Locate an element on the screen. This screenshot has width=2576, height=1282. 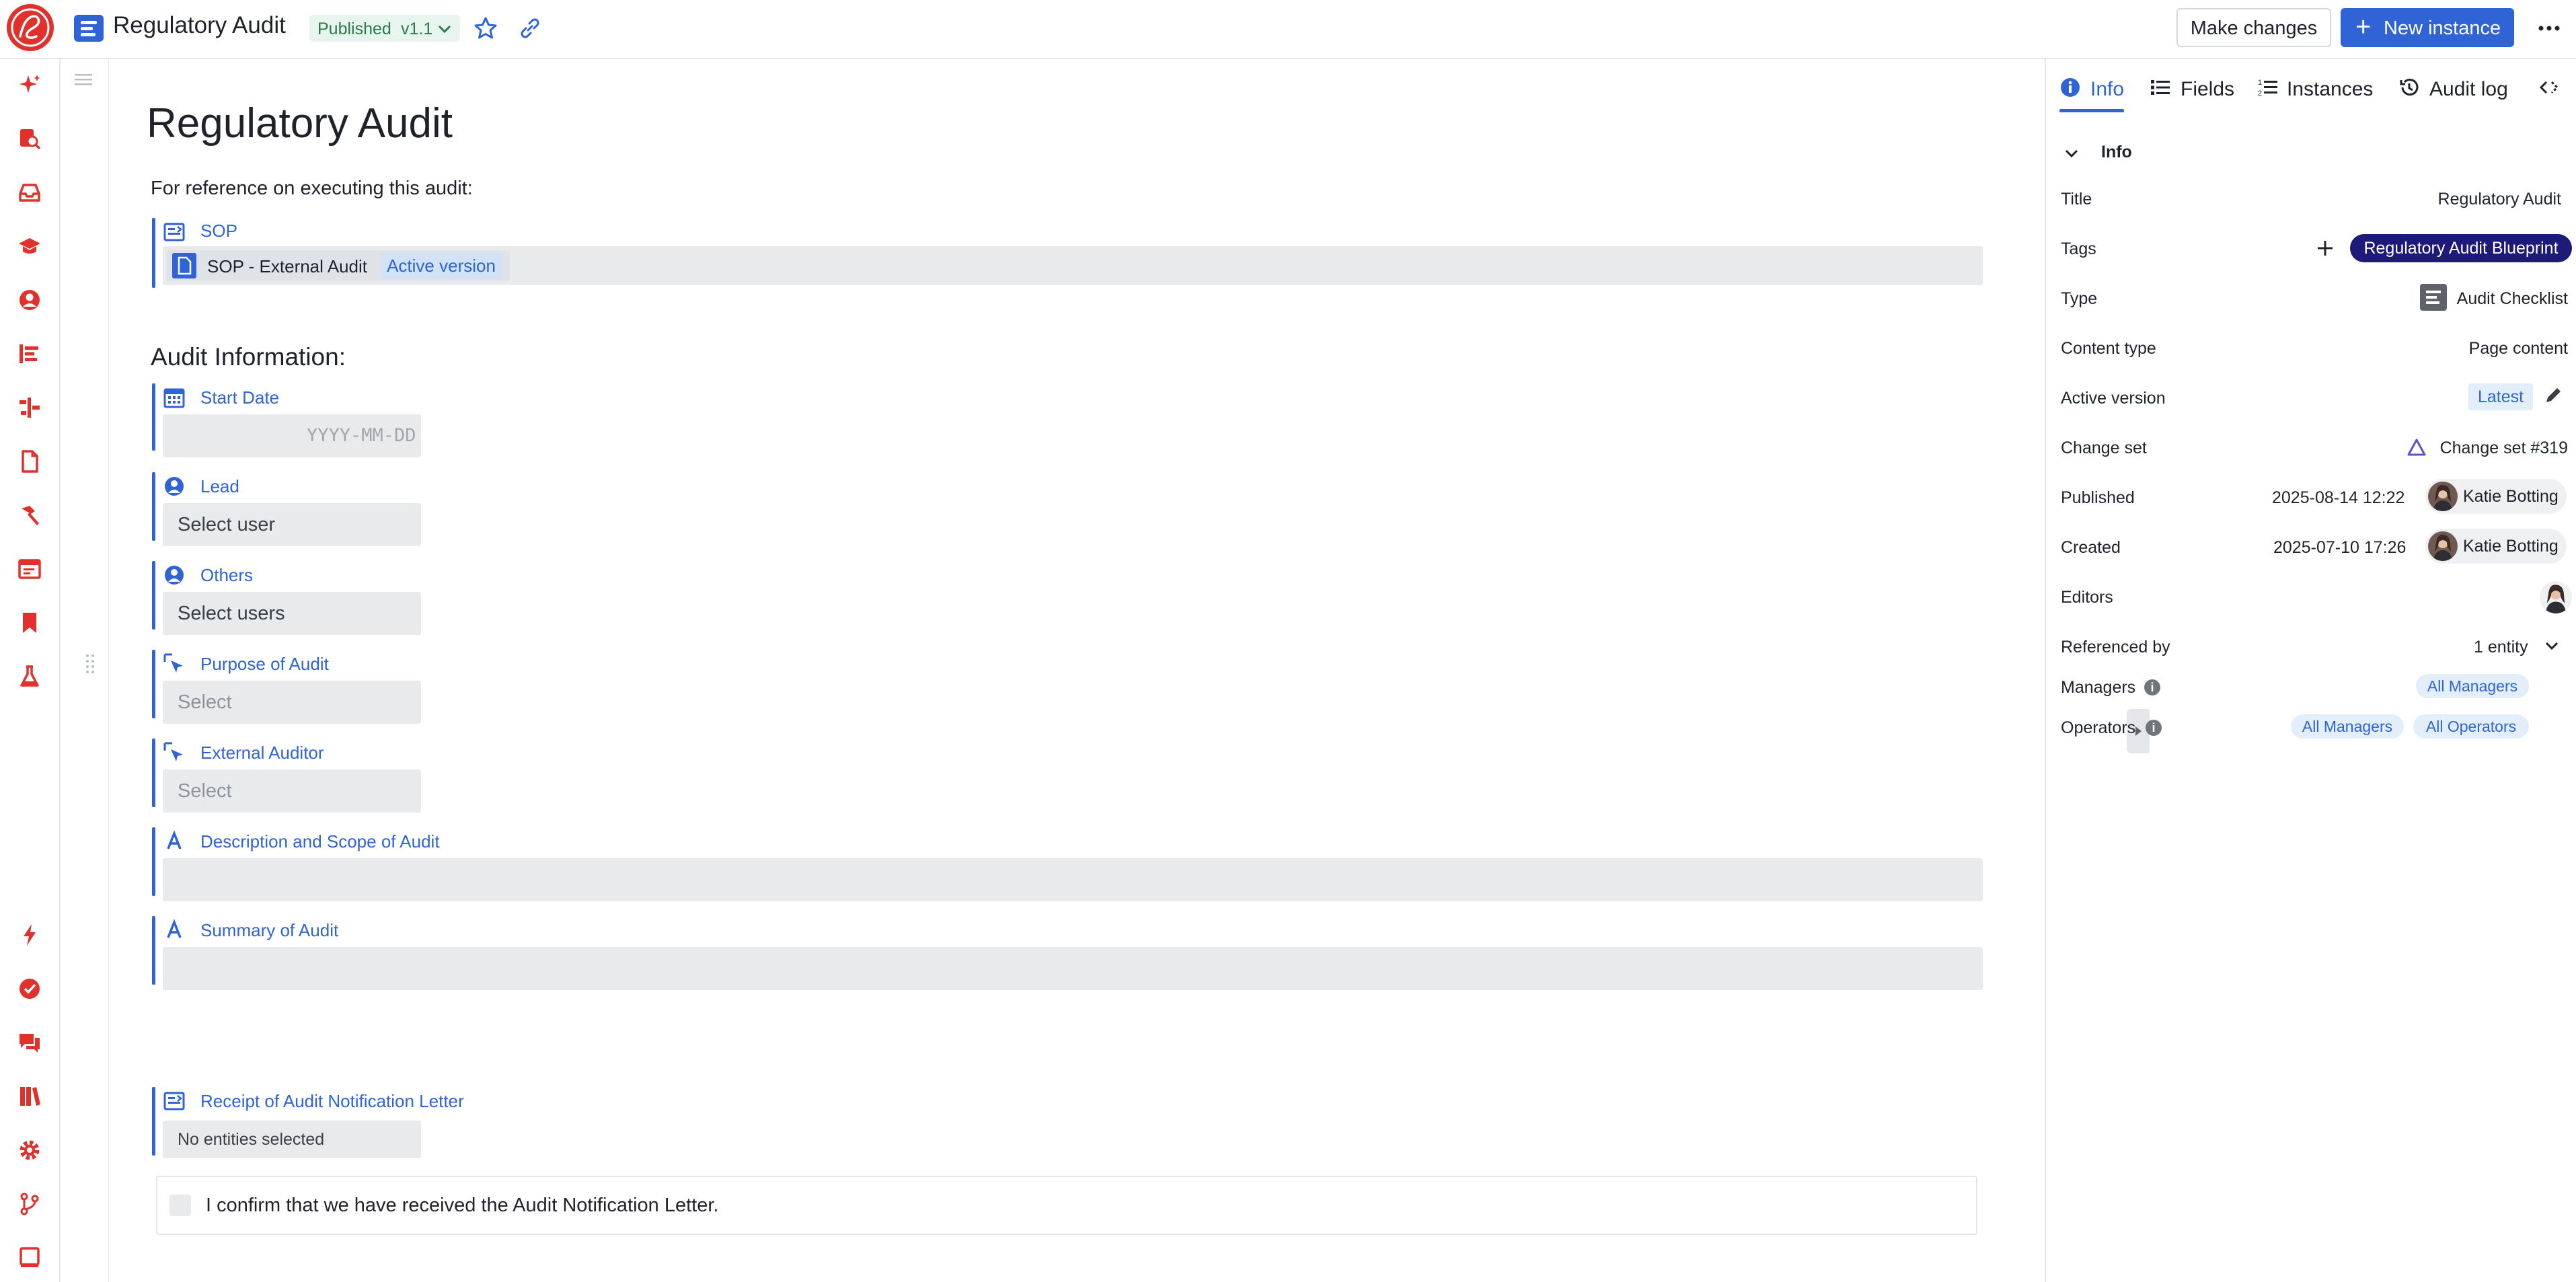
new-instance-label: New instance is located at coordinates (2442, 28).